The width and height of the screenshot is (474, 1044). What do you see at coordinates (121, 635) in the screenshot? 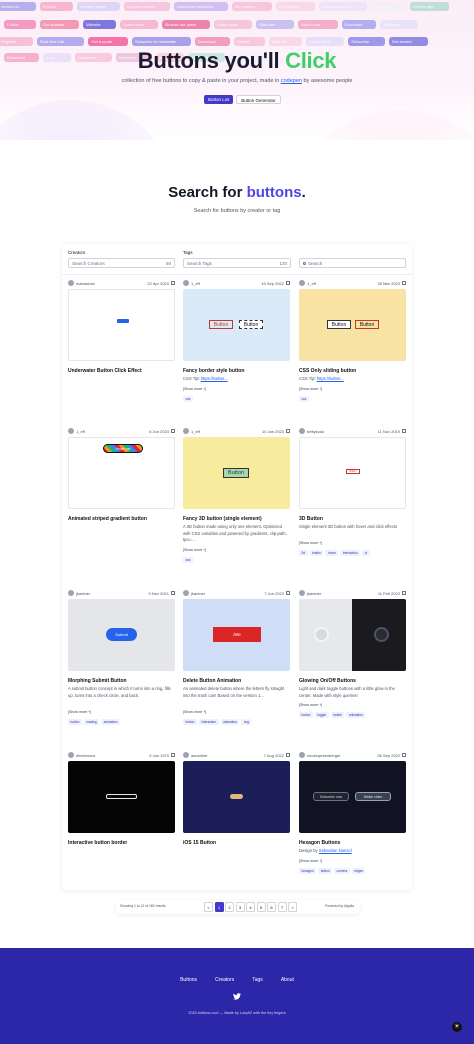
I see `button-preview: Submit` at bounding box center [121, 635].